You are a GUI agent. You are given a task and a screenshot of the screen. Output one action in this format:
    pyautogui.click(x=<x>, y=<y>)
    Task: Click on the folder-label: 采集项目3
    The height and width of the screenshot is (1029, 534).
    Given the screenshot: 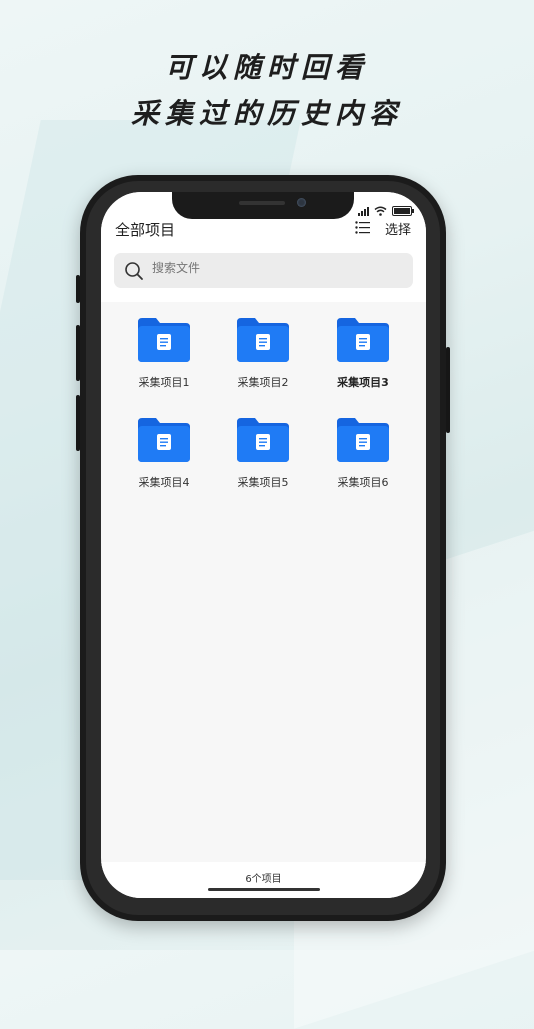 What is the action you would take?
    pyautogui.click(x=363, y=382)
    